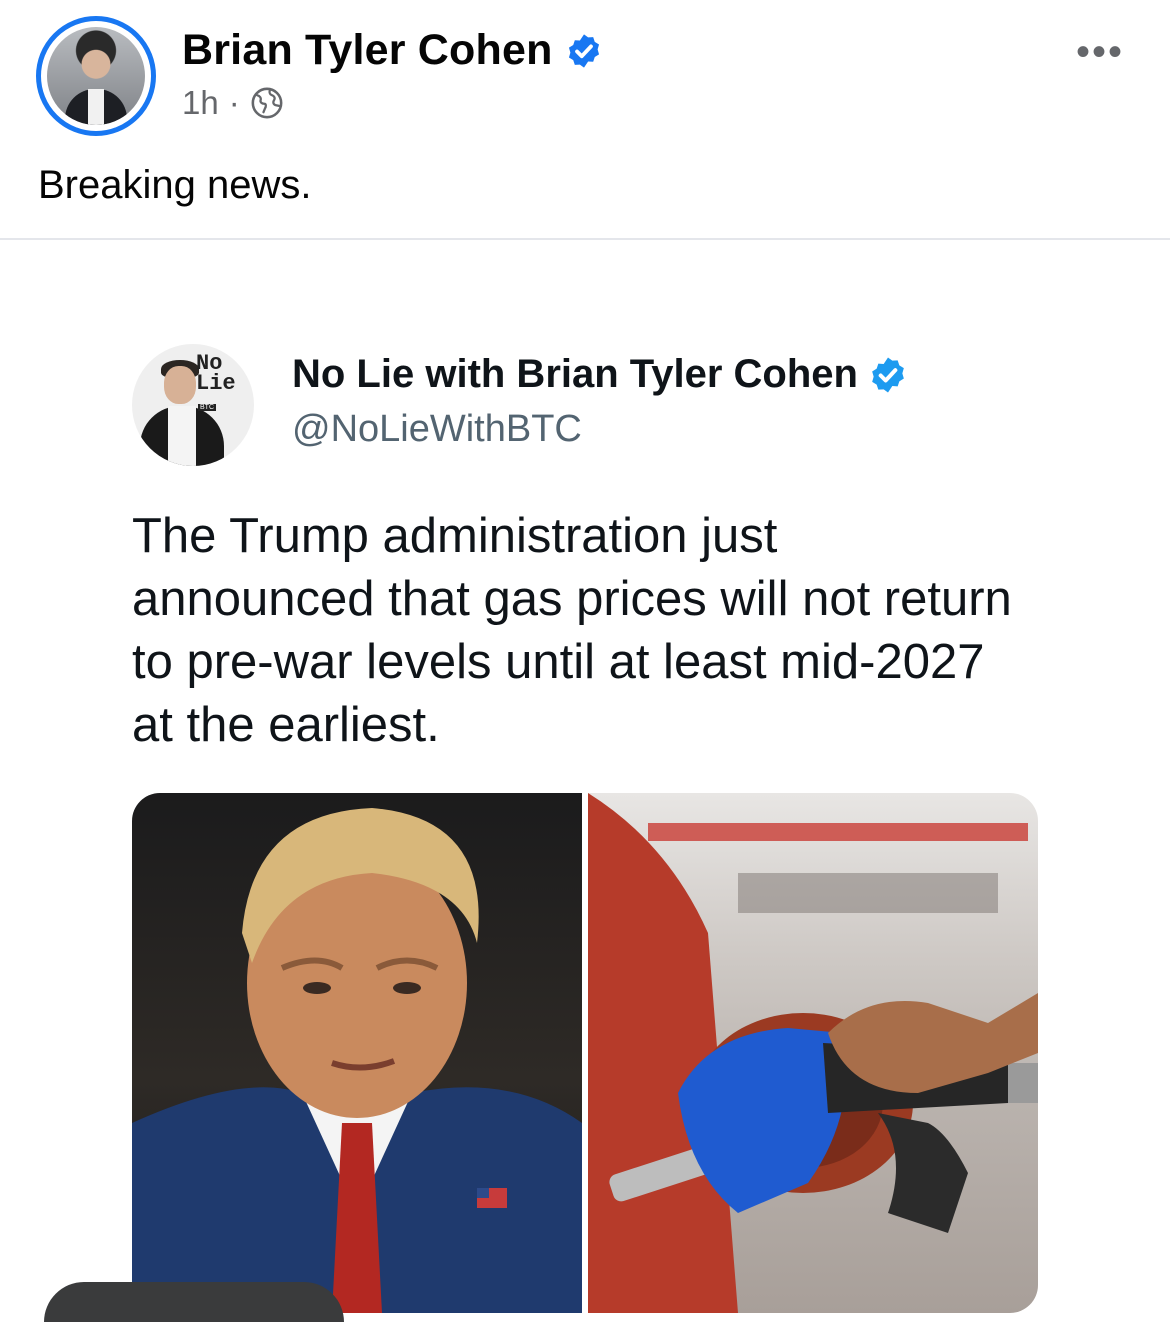  I want to click on post-caption: Breaking news., so click(175, 185).